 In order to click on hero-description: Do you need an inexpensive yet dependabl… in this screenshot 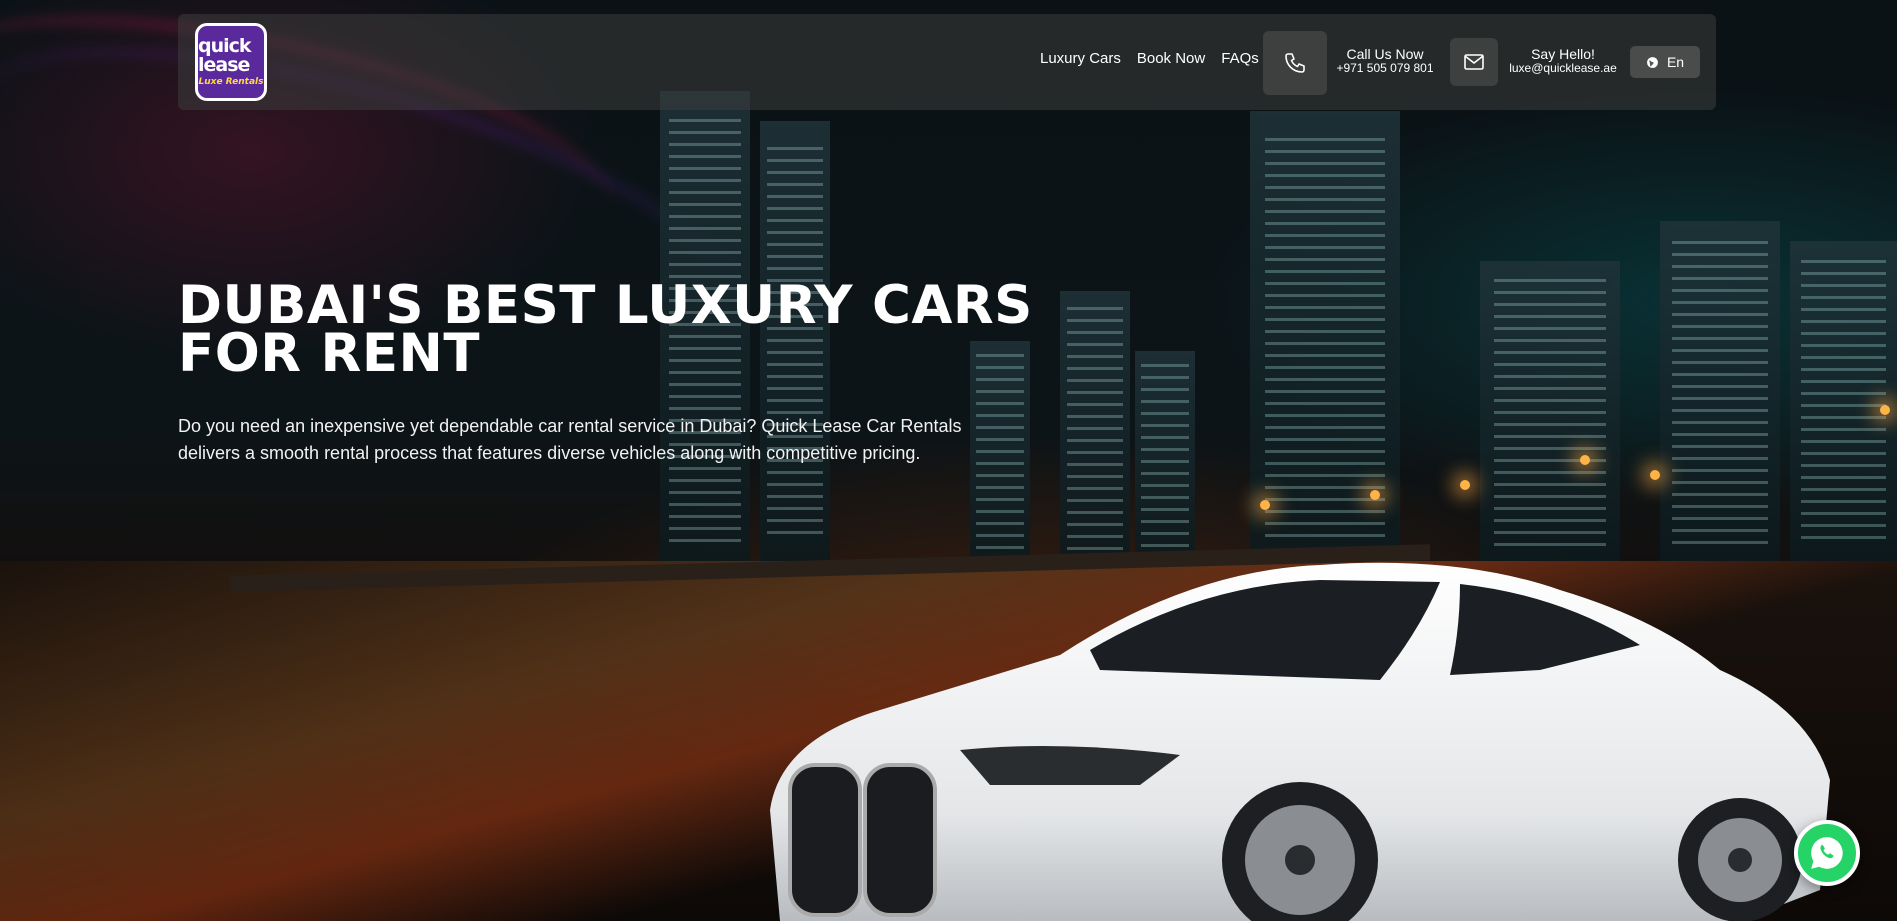, I will do `click(570, 439)`.